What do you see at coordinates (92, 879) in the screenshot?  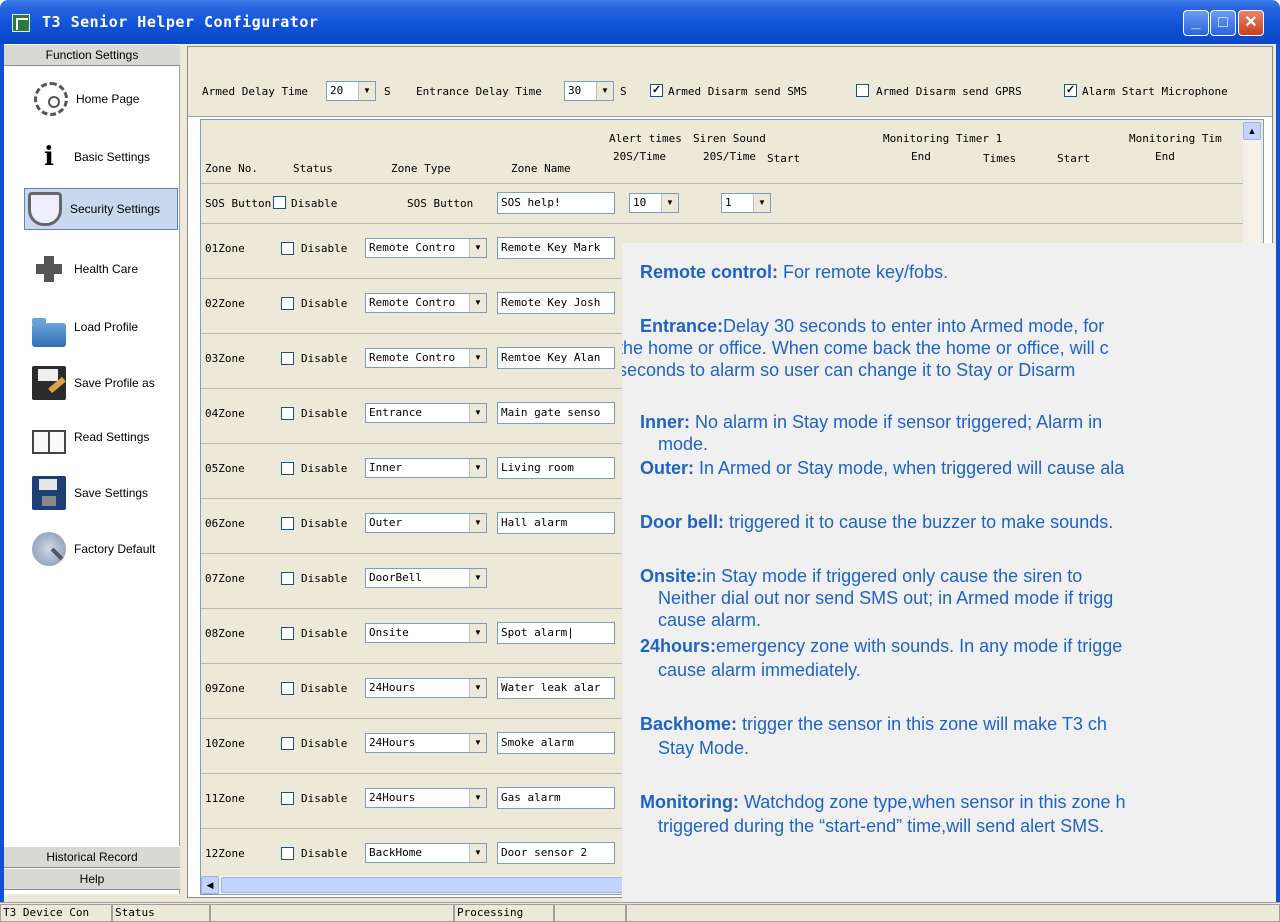 I see `sidebar-header-help: Help` at bounding box center [92, 879].